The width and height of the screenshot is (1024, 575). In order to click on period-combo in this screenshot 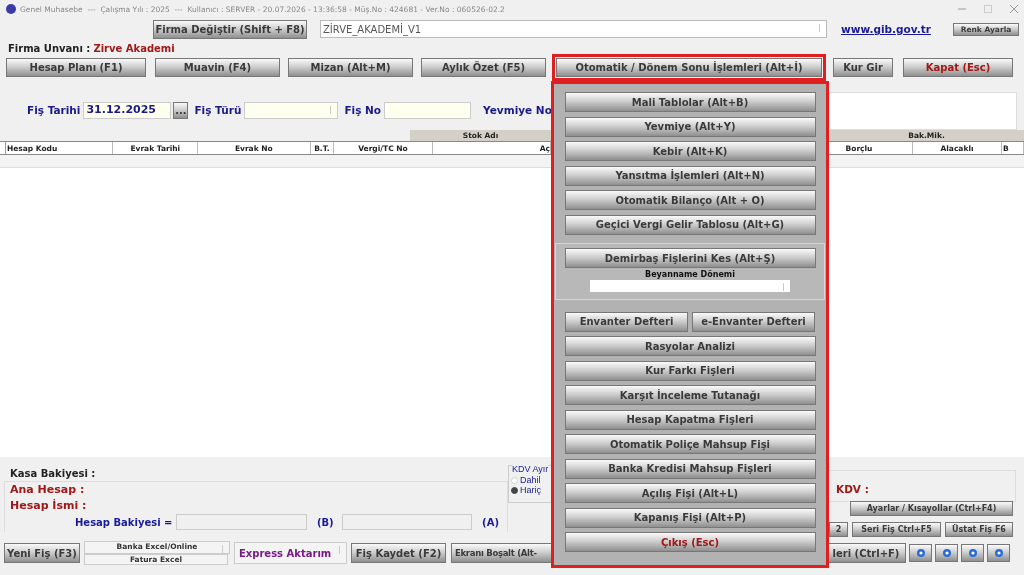, I will do `click(690, 286)`.